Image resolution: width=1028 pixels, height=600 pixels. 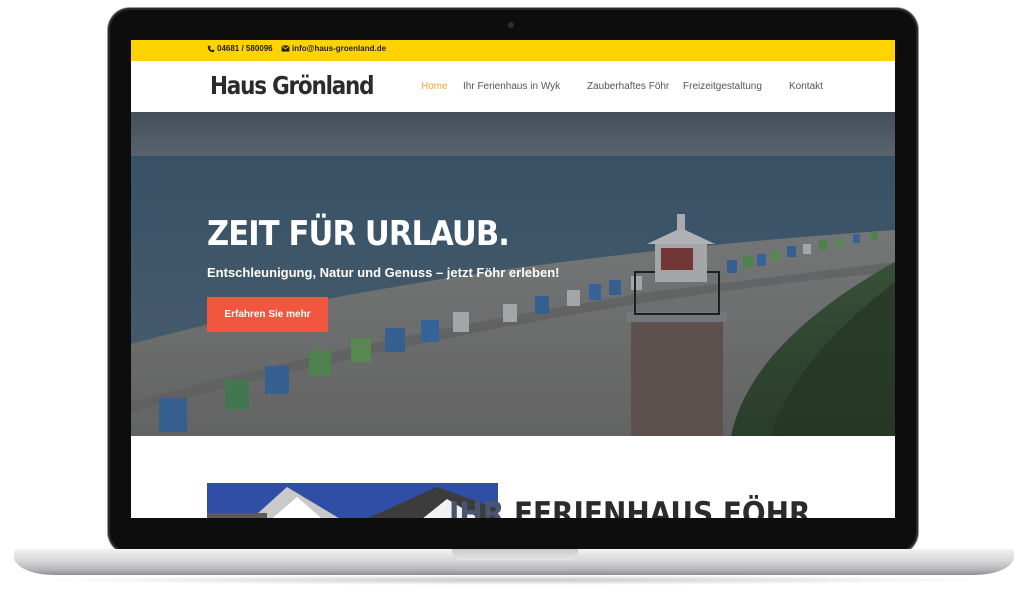 I want to click on phone-number: 04681 / 580096, so click(x=245, y=48).